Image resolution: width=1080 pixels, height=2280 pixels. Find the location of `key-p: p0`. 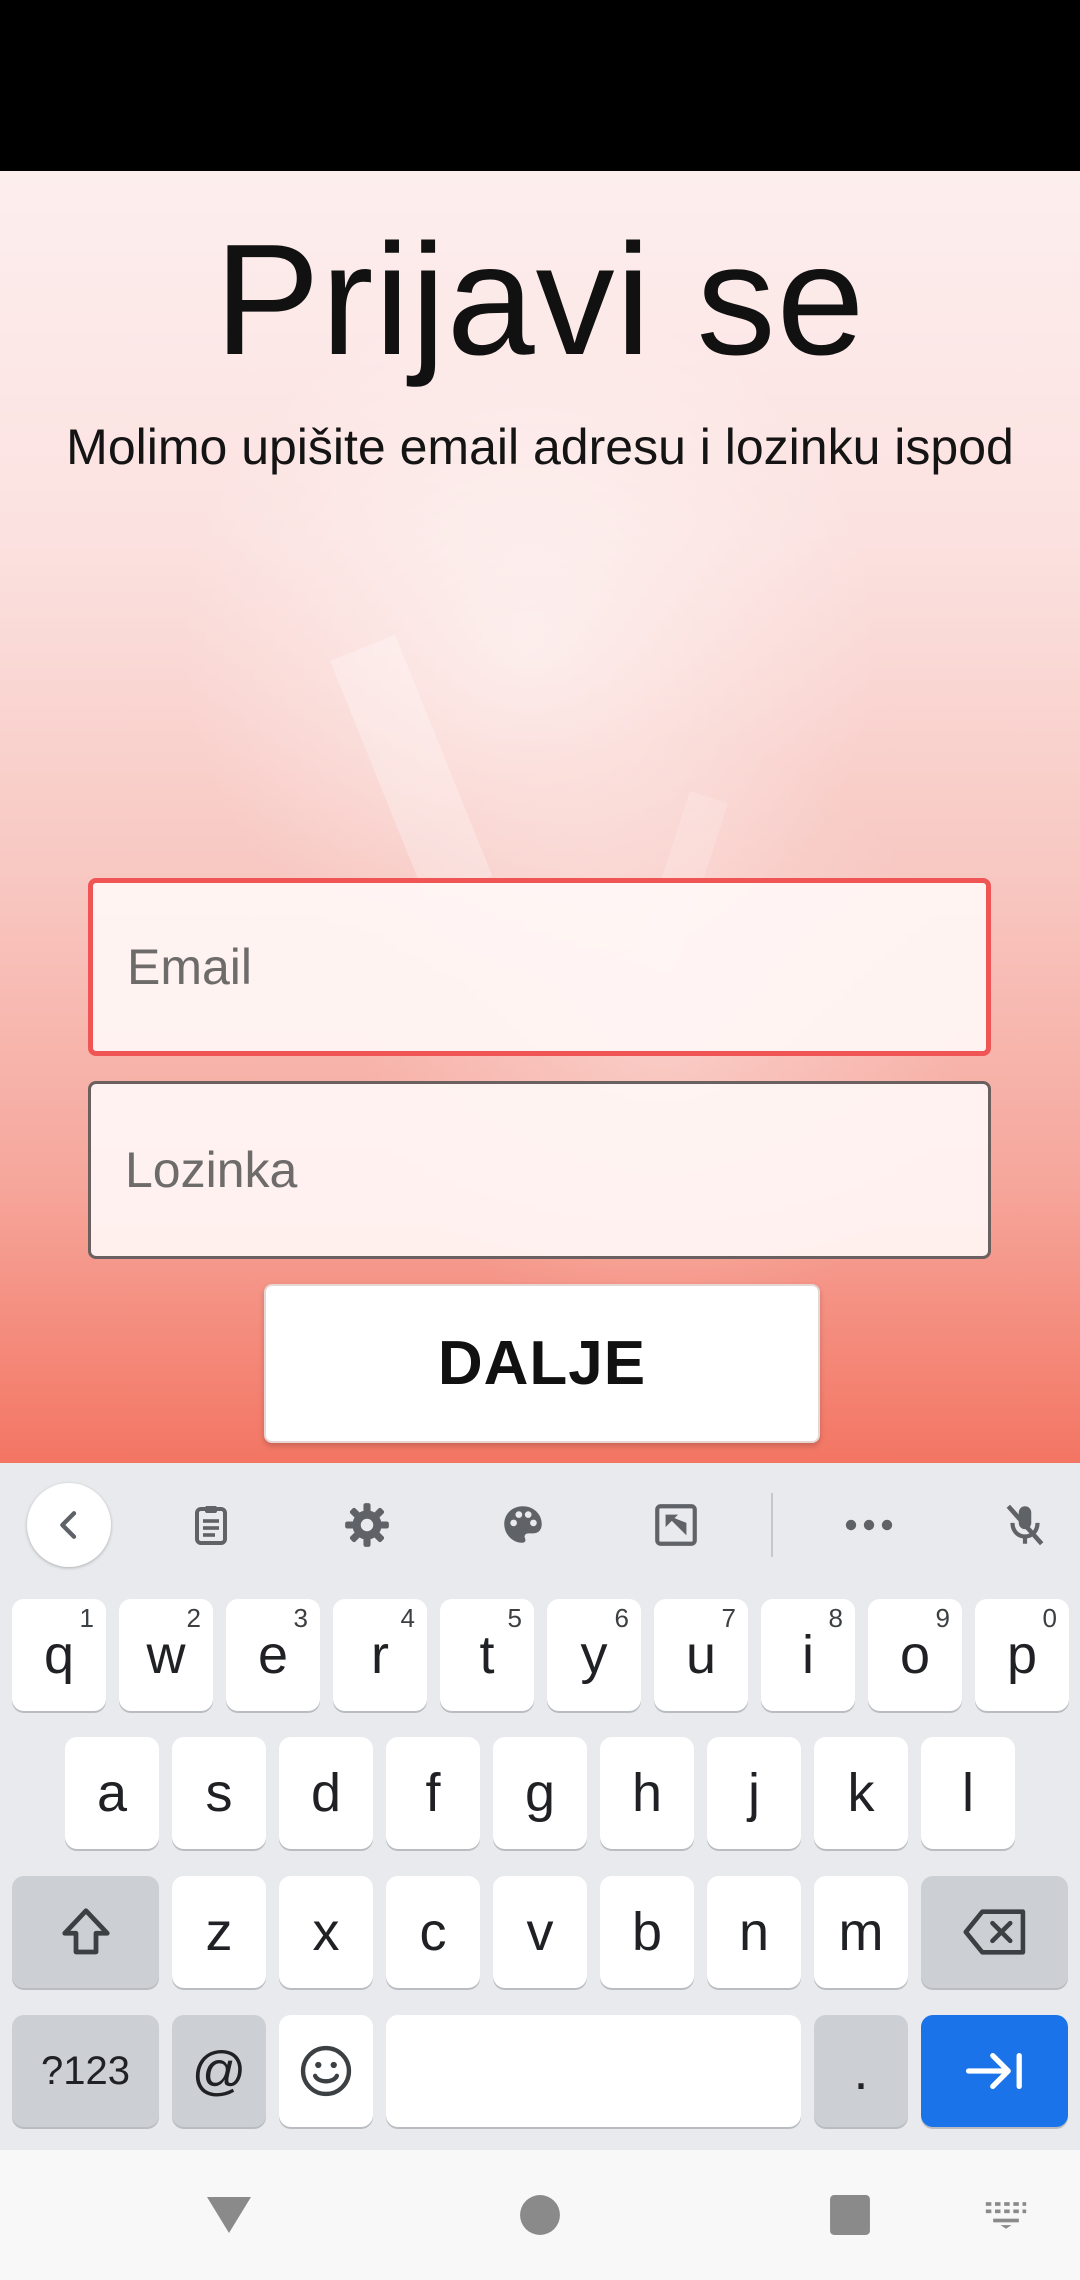

key-p: p0 is located at coordinates (1022, 1655).